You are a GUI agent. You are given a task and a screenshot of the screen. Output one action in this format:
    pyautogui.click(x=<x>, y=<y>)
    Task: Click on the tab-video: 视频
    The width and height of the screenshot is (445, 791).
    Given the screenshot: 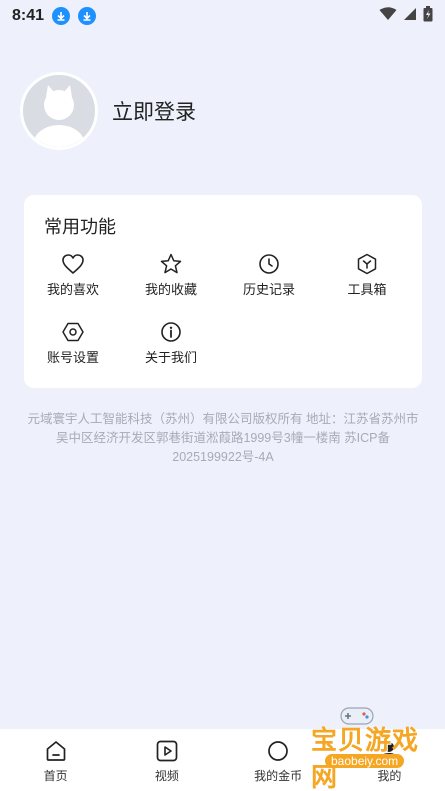 What is the action you would take?
    pyautogui.click(x=166, y=760)
    